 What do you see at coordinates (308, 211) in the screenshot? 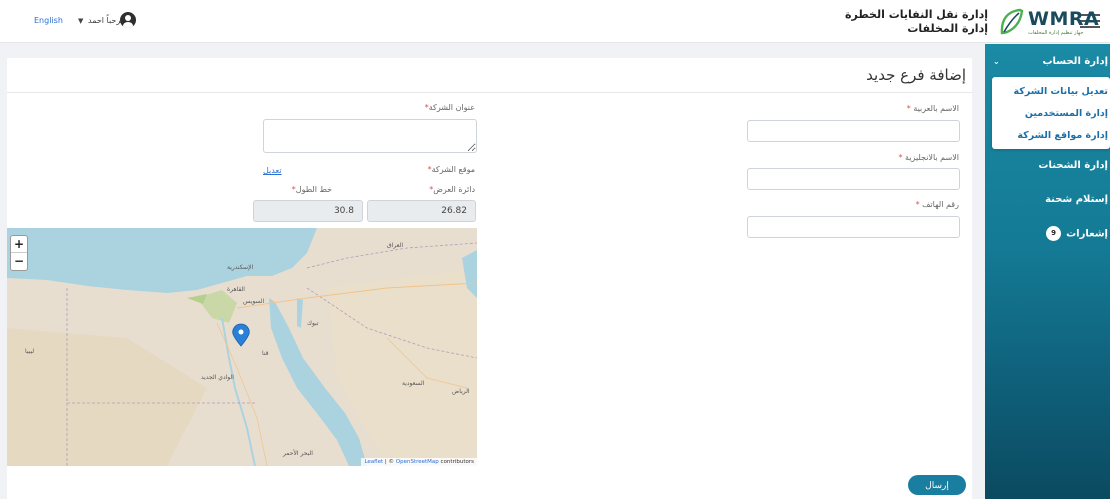
I see `longitude-field: 30.8` at bounding box center [308, 211].